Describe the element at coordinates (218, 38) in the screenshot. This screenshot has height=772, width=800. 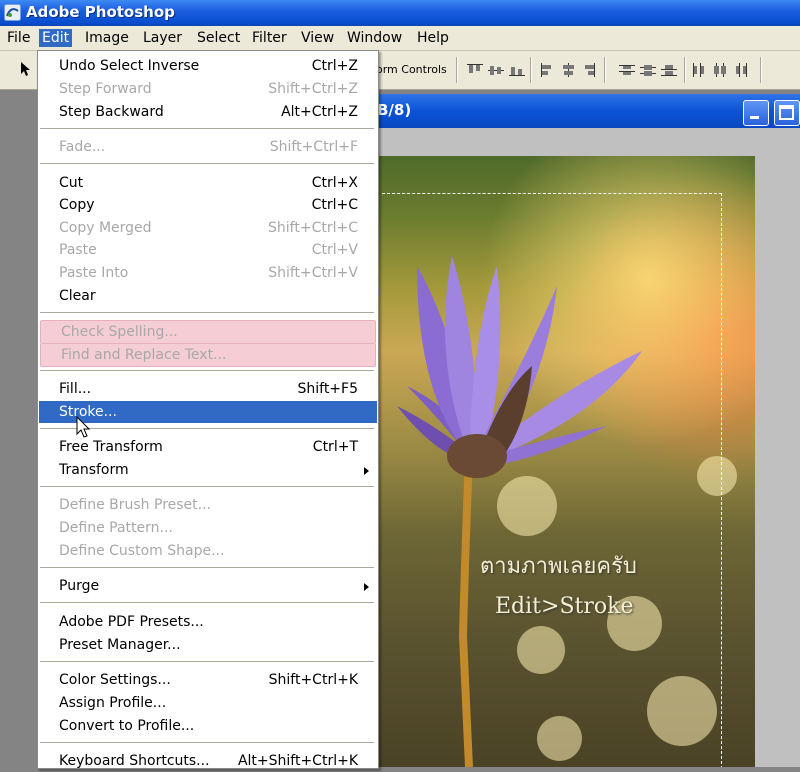
I see `menu-select: Select` at that location.